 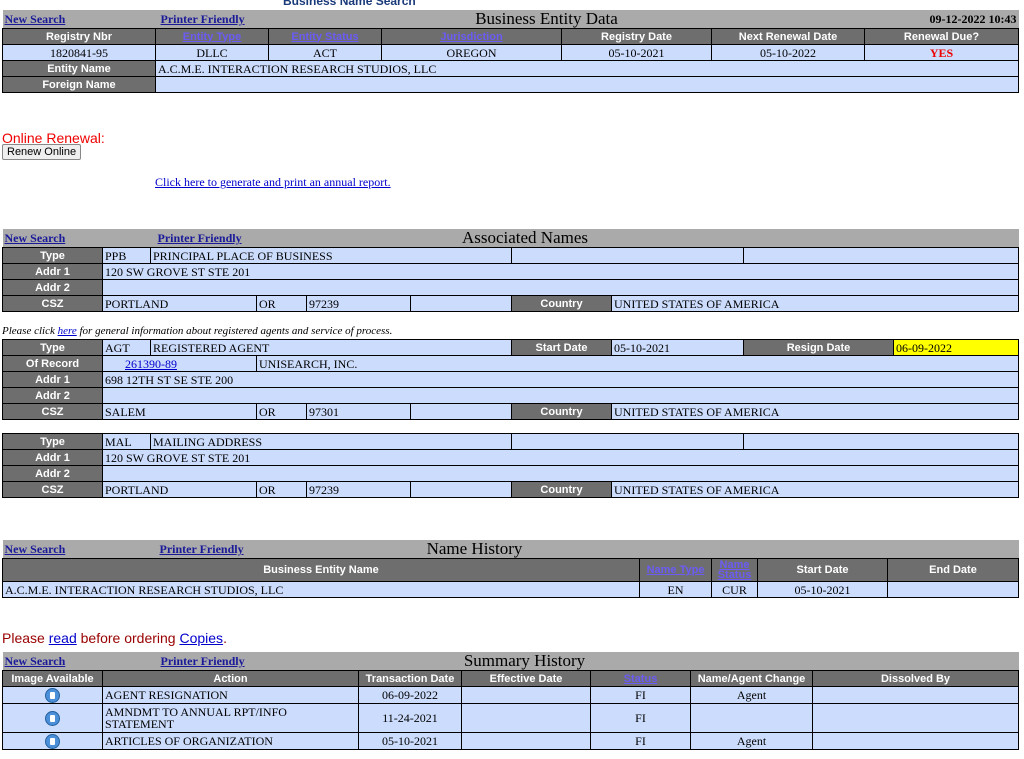 What do you see at coordinates (474, 549) in the screenshot?
I see `section-title: Name History` at bounding box center [474, 549].